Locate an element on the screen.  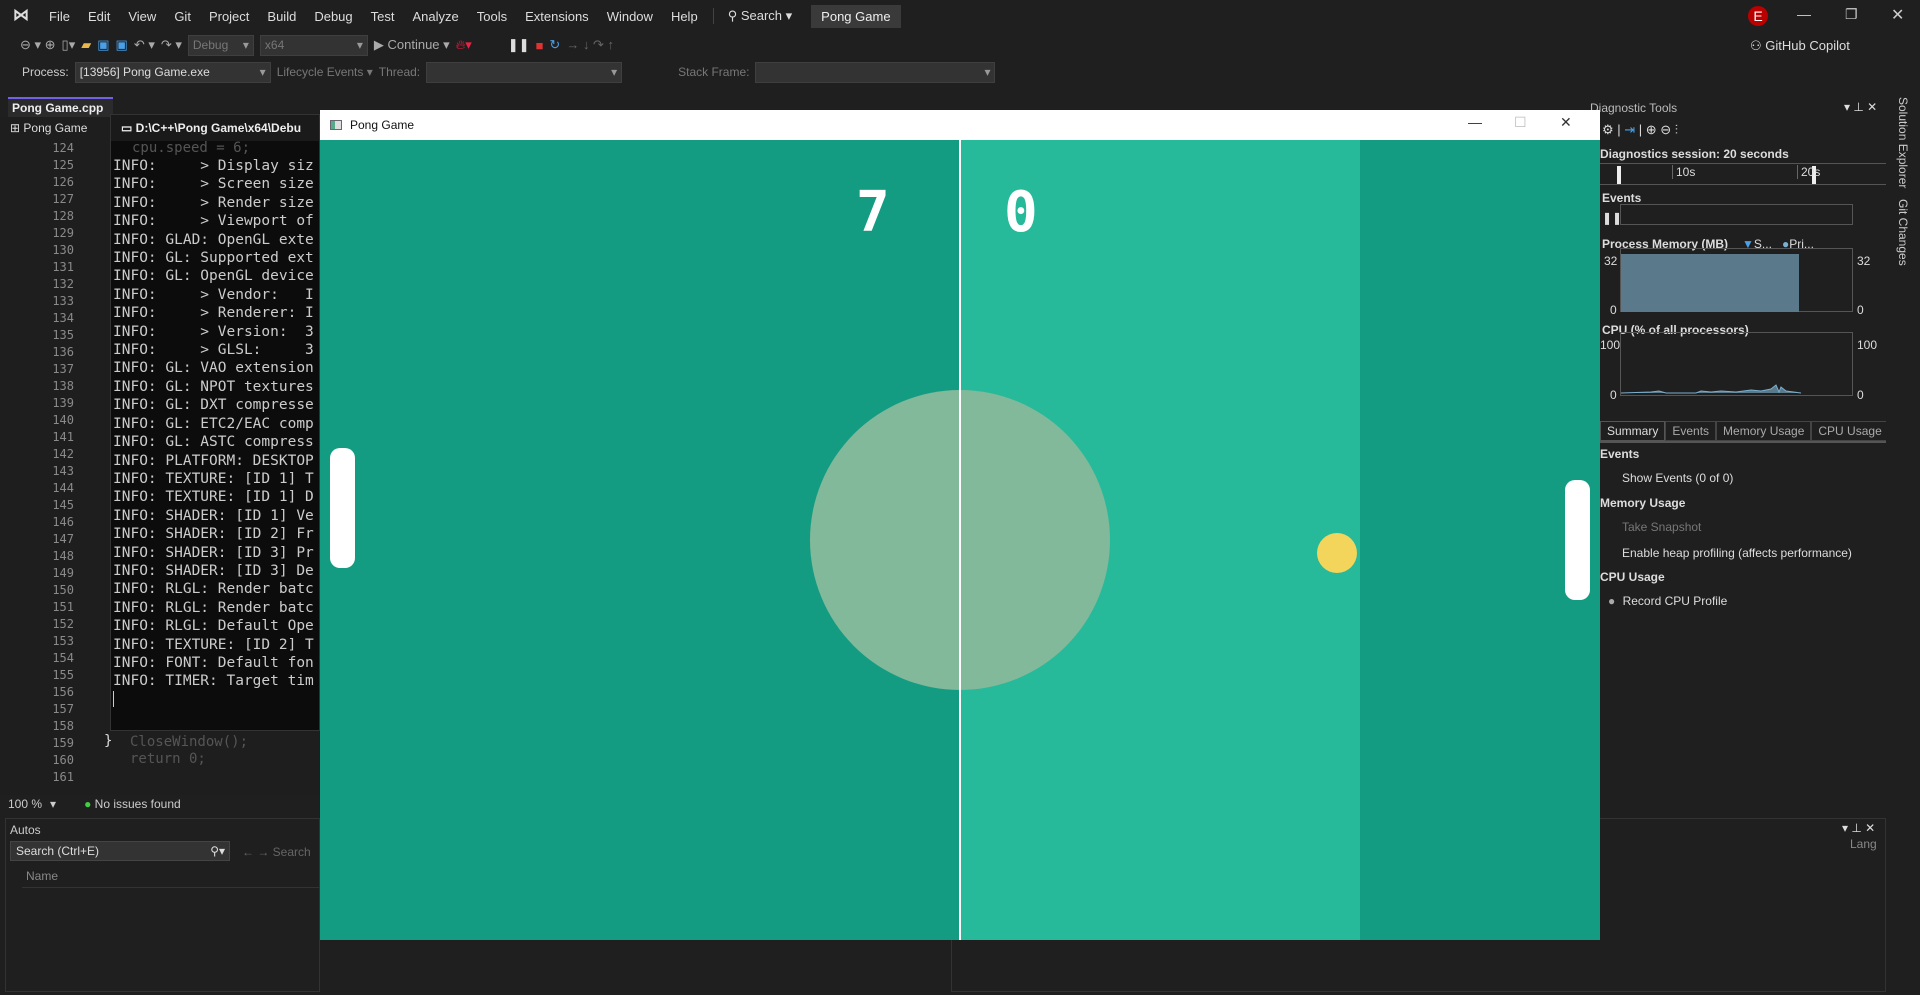
github-copilot-button: ⚇ GitHub Copilot is located at coordinates (1800, 46).